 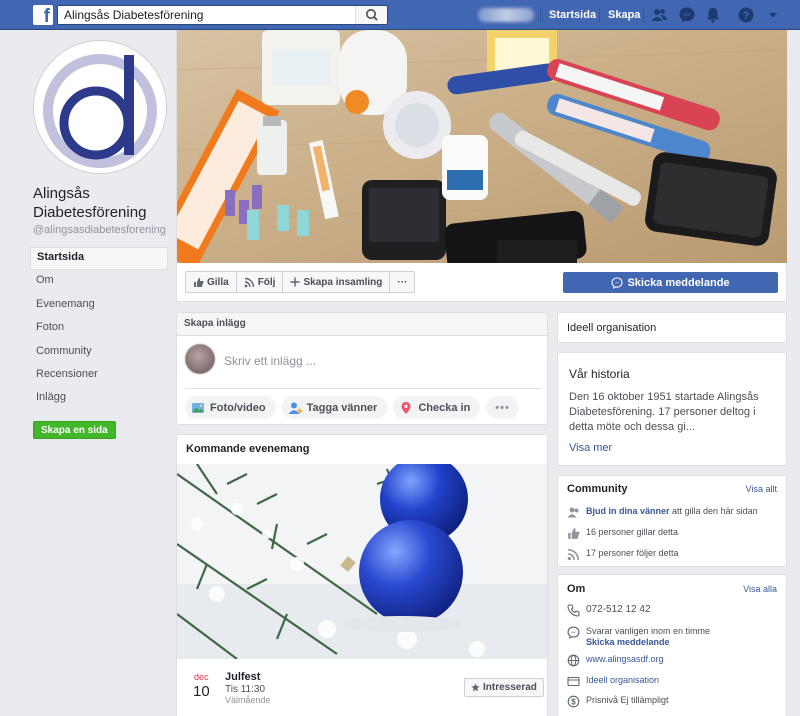 I want to click on follow-button: Följ, so click(x=259, y=282).